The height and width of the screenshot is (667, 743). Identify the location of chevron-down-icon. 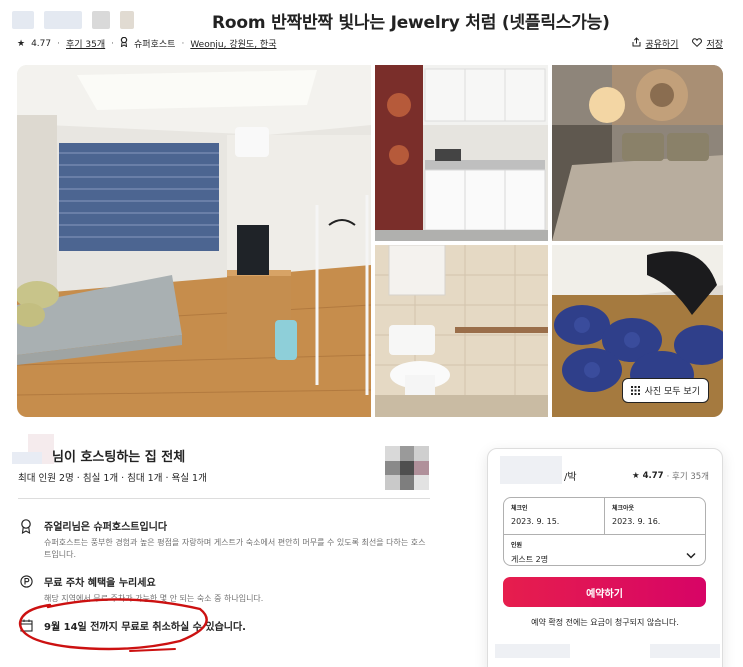
(691, 553).